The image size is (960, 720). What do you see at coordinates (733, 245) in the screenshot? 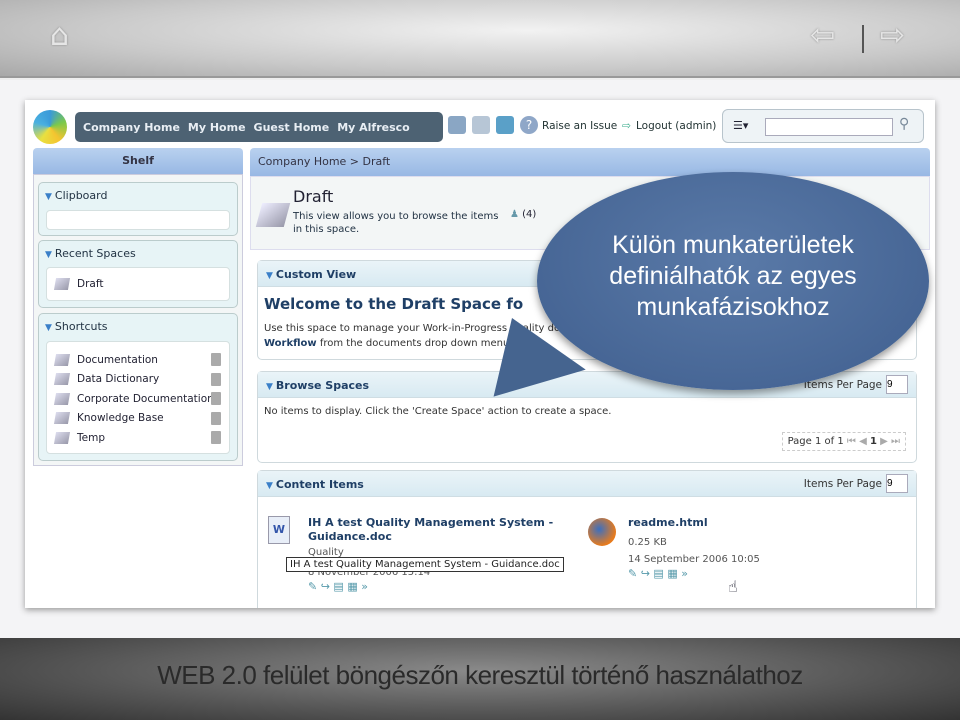
I see `bubble-line: Külön munkaterületek` at bounding box center [733, 245].